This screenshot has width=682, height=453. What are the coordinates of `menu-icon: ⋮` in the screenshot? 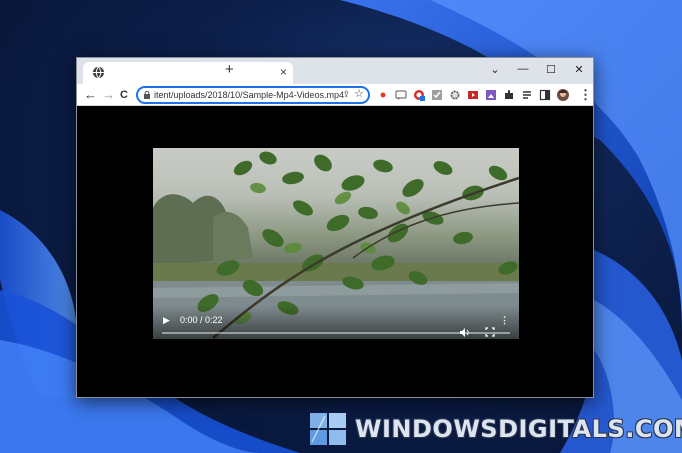 It's located at (585, 95).